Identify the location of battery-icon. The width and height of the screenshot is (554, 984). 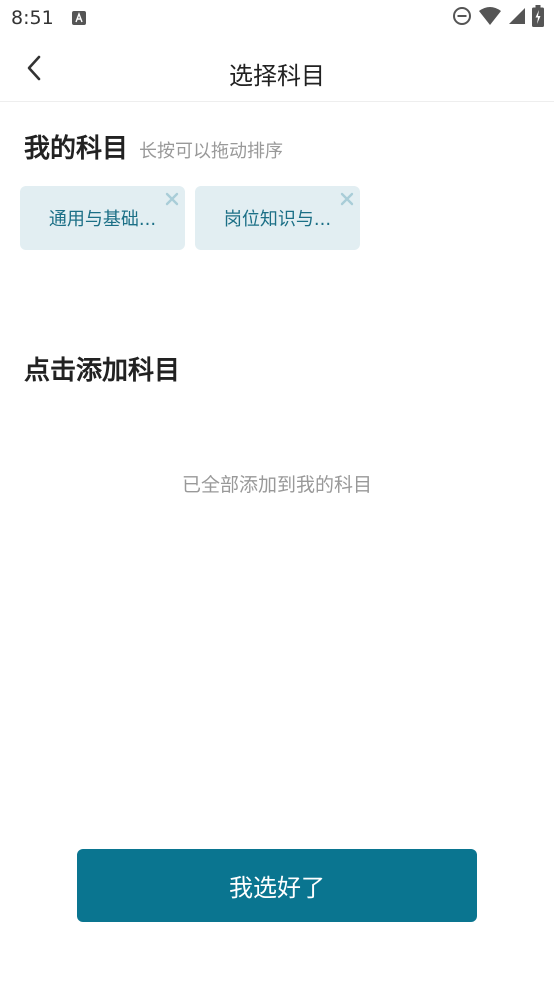
(538, 18).